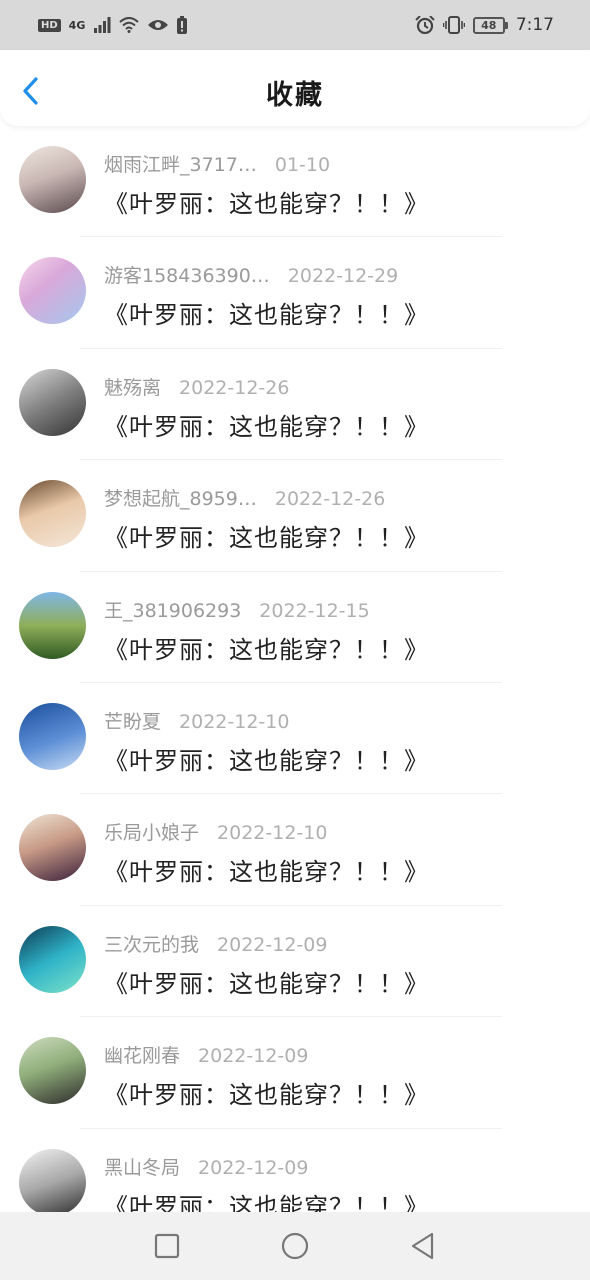 The width and height of the screenshot is (590, 1280). What do you see at coordinates (295, 739) in the screenshot?
I see `list-item: 芒盼夏 2022-12-10 《叶罗丽：这也能穿？！！》` at bounding box center [295, 739].